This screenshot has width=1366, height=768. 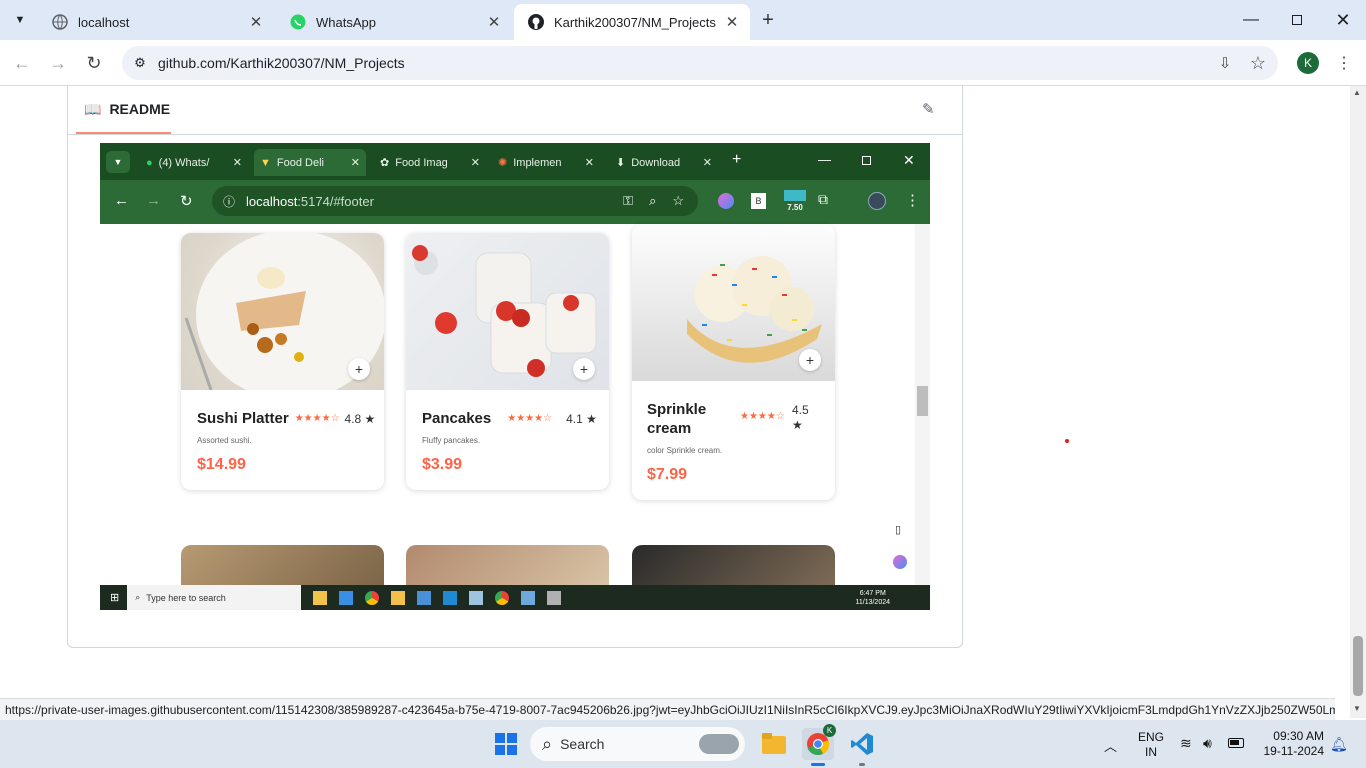 I want to click on reload-button: ↻, so click(x=94, y=63).